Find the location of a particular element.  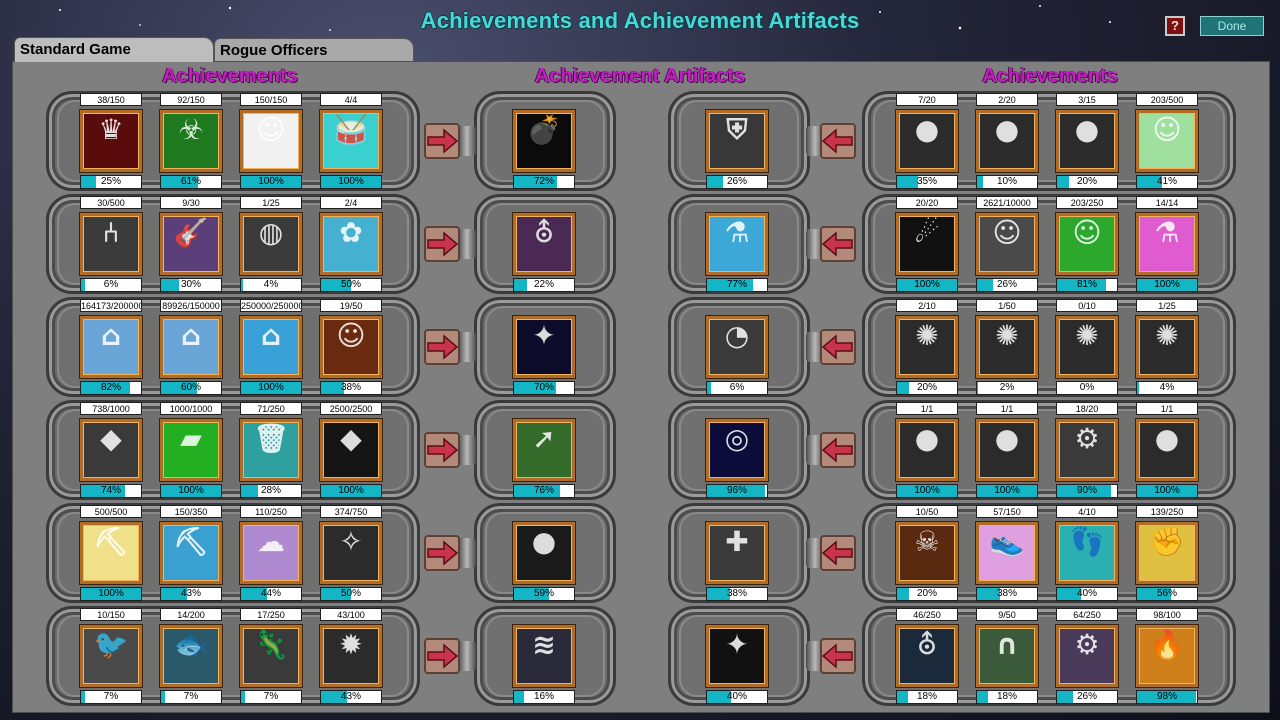

tab-rogue-officers: Rogue Officers is located at coordinates (314, 50).